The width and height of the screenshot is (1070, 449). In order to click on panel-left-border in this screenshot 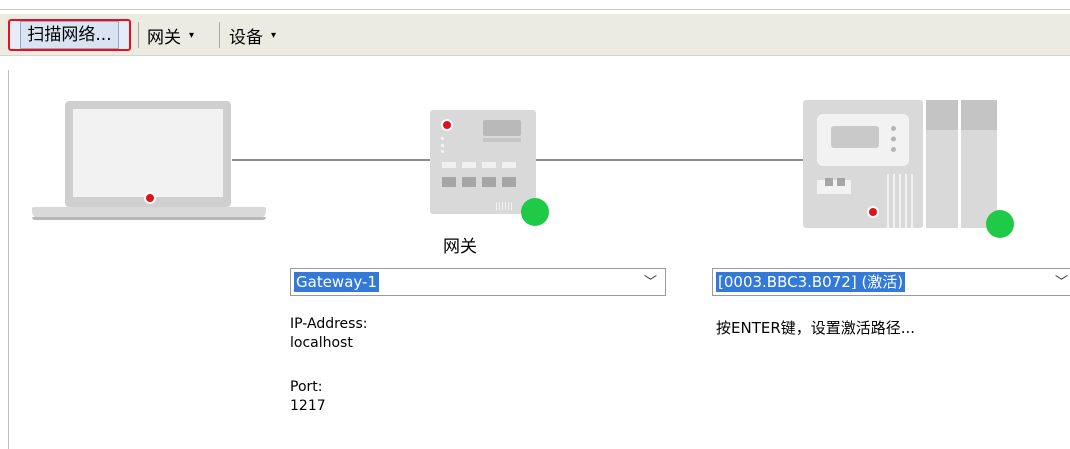, I will do `click(8, 259)`.